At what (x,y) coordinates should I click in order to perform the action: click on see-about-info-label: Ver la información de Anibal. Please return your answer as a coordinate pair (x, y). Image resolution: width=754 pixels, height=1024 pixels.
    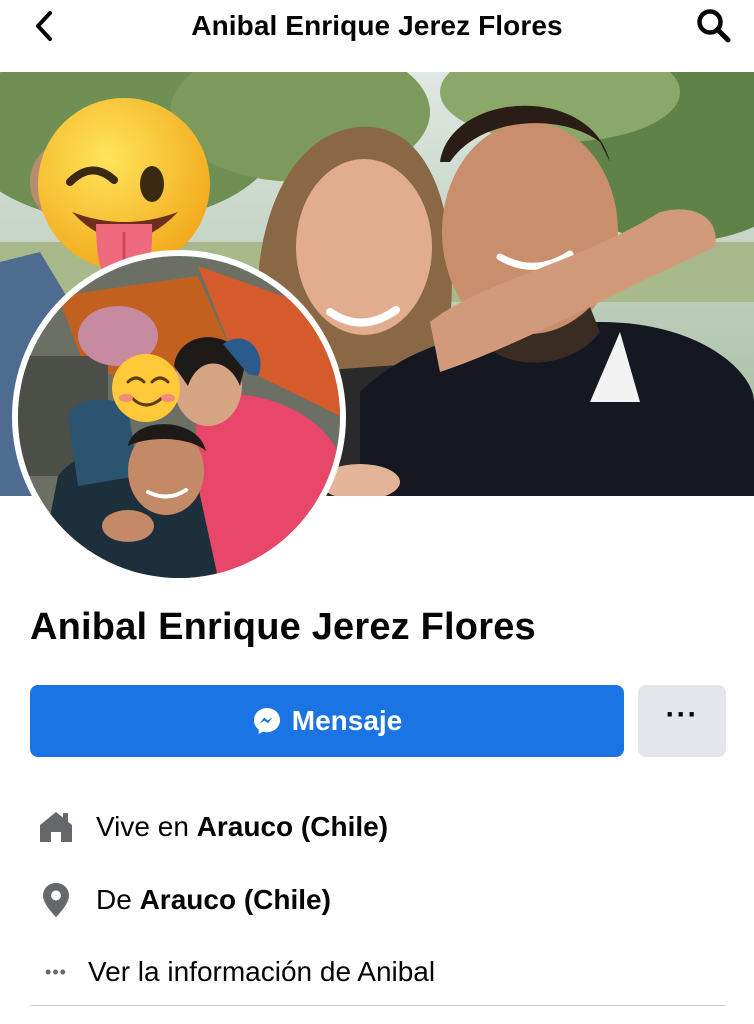
    Looking at the image, I should click on (262, 971).